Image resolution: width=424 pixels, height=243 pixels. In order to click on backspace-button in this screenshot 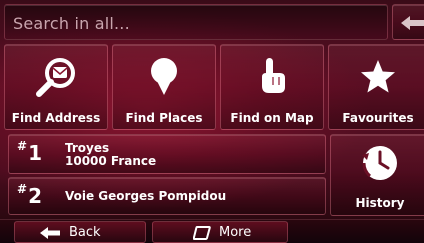, I will do `click(408, 22)`.